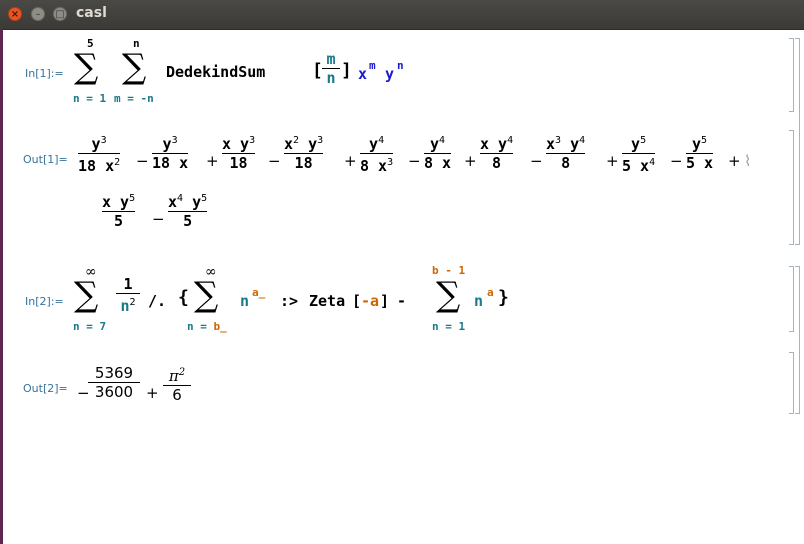  Describe the element at coordinates (390, 74) in the screenshot. I see `in1-y: y` at that location.